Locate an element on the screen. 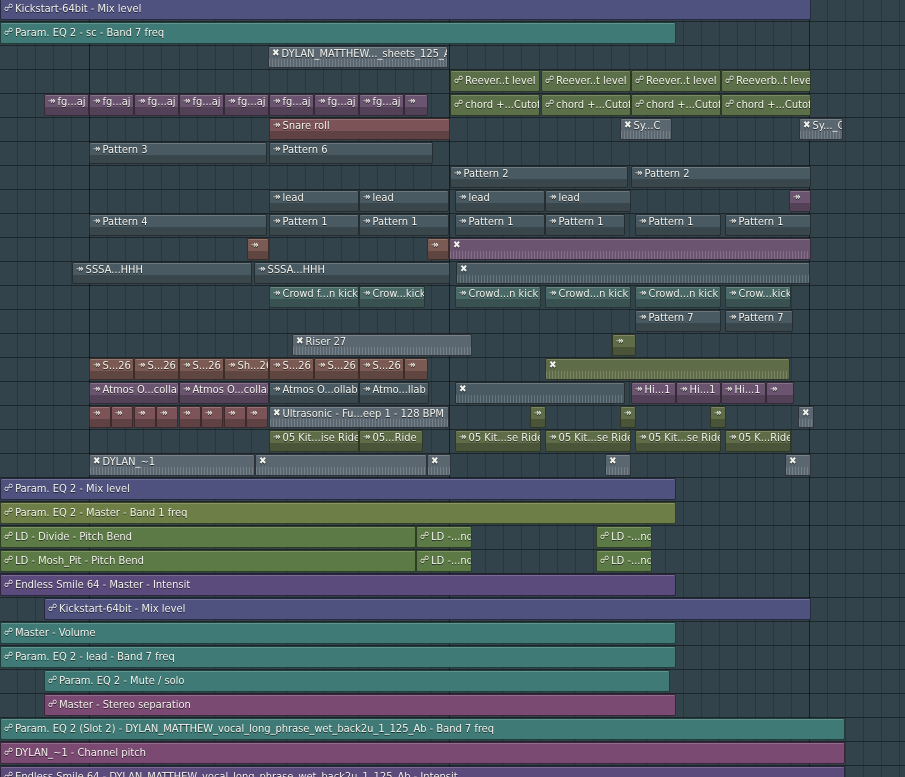  playlist-clip: ☍ Param. EQ 2 - Mix level is located at coordinates (338, 489).